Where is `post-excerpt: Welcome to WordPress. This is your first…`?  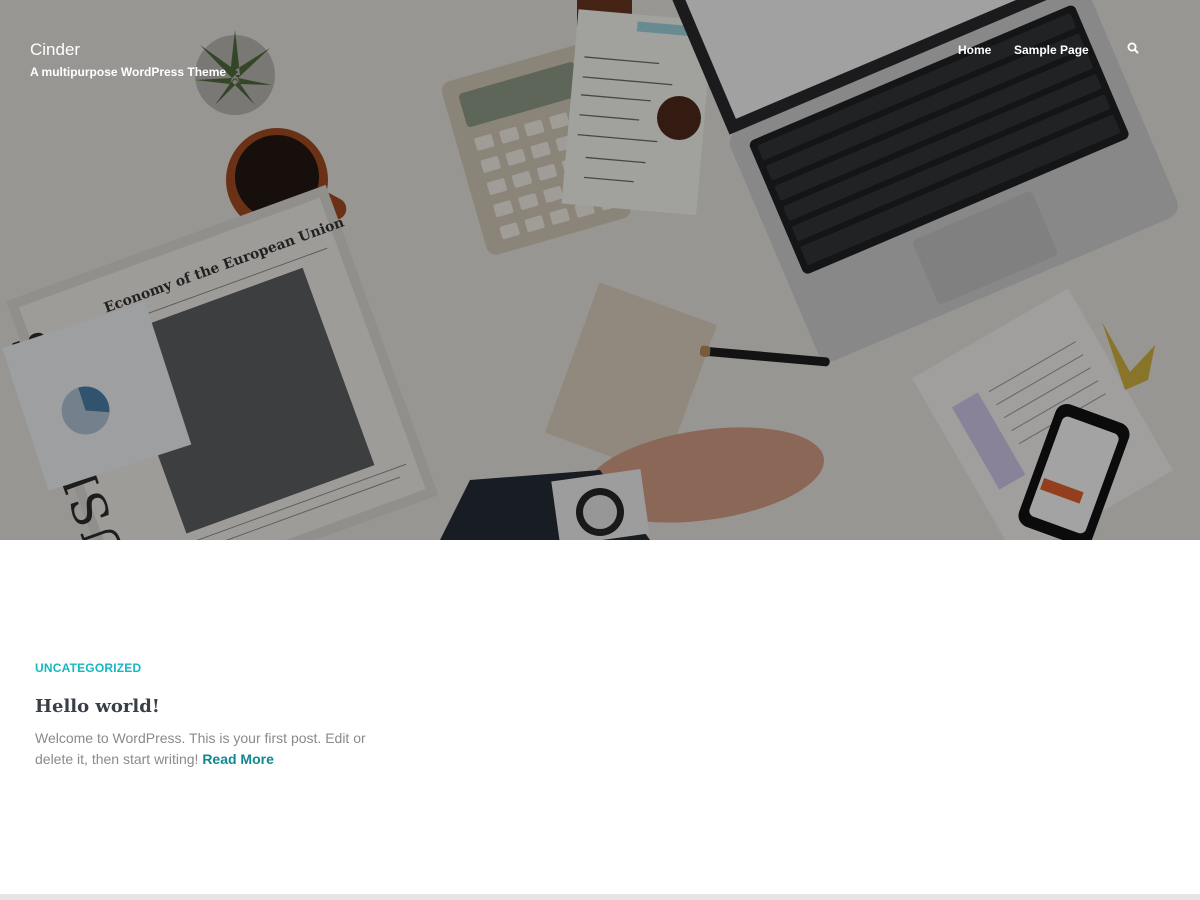
post-excerpt: Welcome to WordPress. This is your first… is located at coordinates (215, 749).